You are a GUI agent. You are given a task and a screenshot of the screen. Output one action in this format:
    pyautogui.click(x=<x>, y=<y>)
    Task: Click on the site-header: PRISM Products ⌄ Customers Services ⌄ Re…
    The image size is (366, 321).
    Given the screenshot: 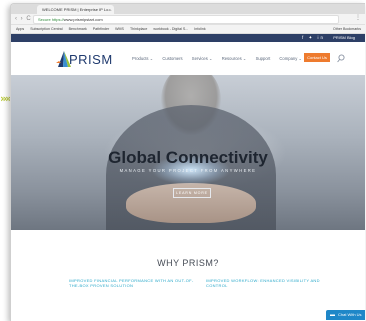 What is the action you would take?
    pyautogui.click(x=188, y=59)
    